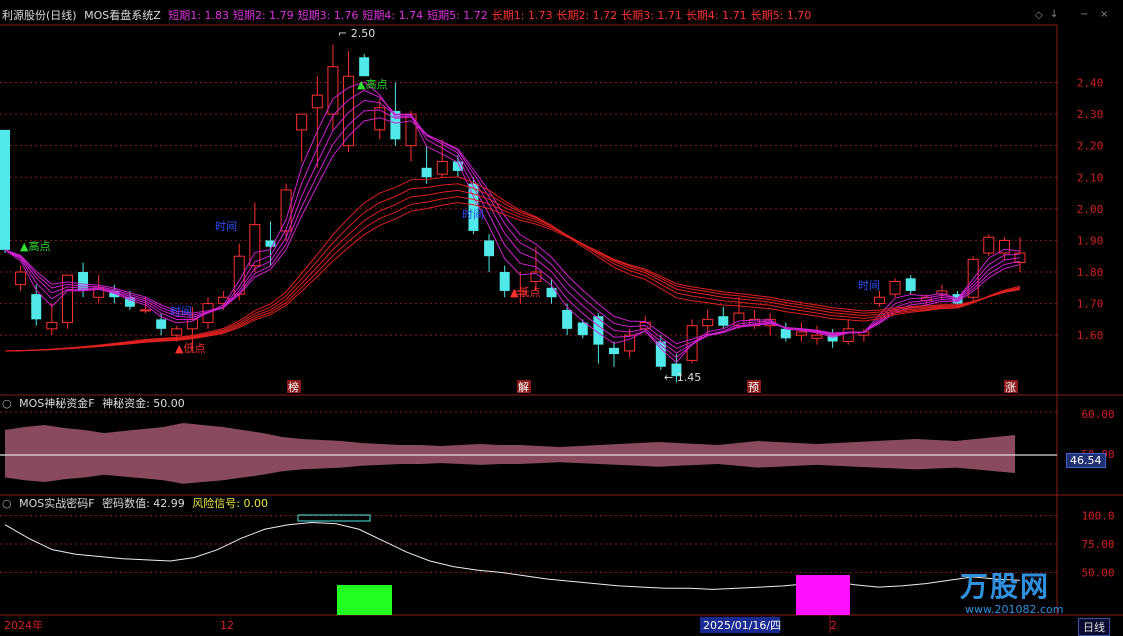 The height and width of the screenshot is (636, 1123). I want to click on cursor-icon: ↓, so click(1054, 14).